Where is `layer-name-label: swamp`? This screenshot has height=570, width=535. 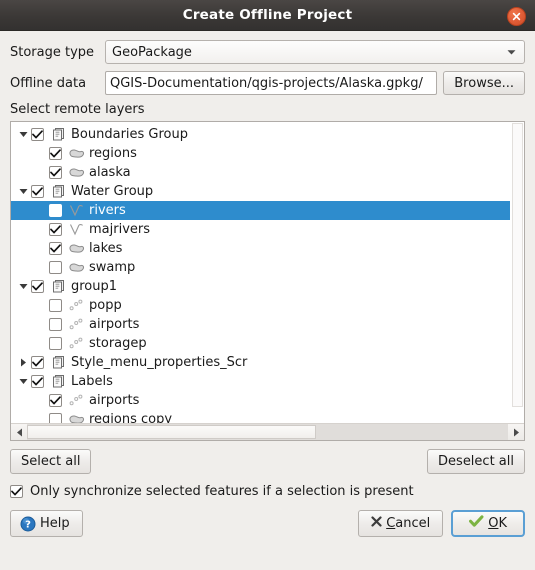
layer-name-label: swamp is located at coordinates (112, 267).